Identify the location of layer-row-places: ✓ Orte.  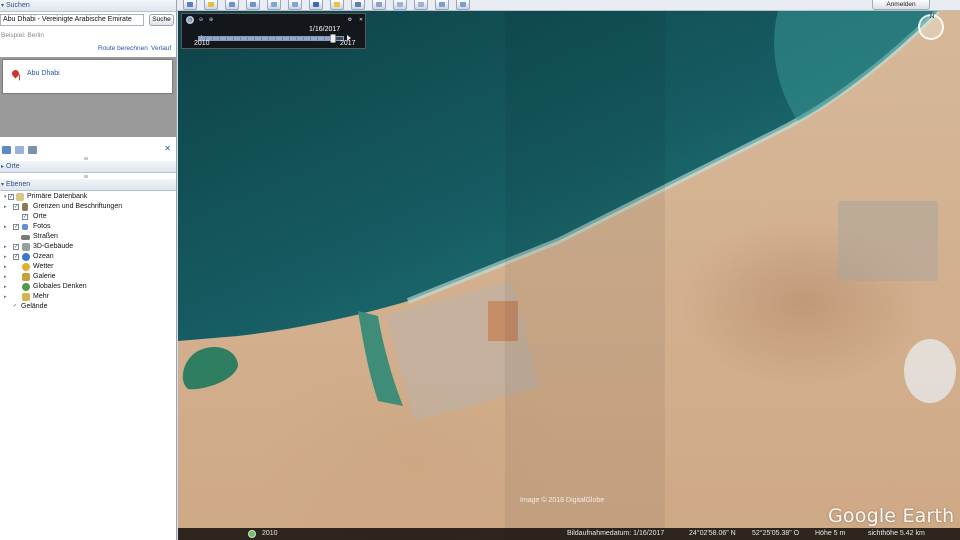
(88, 217).